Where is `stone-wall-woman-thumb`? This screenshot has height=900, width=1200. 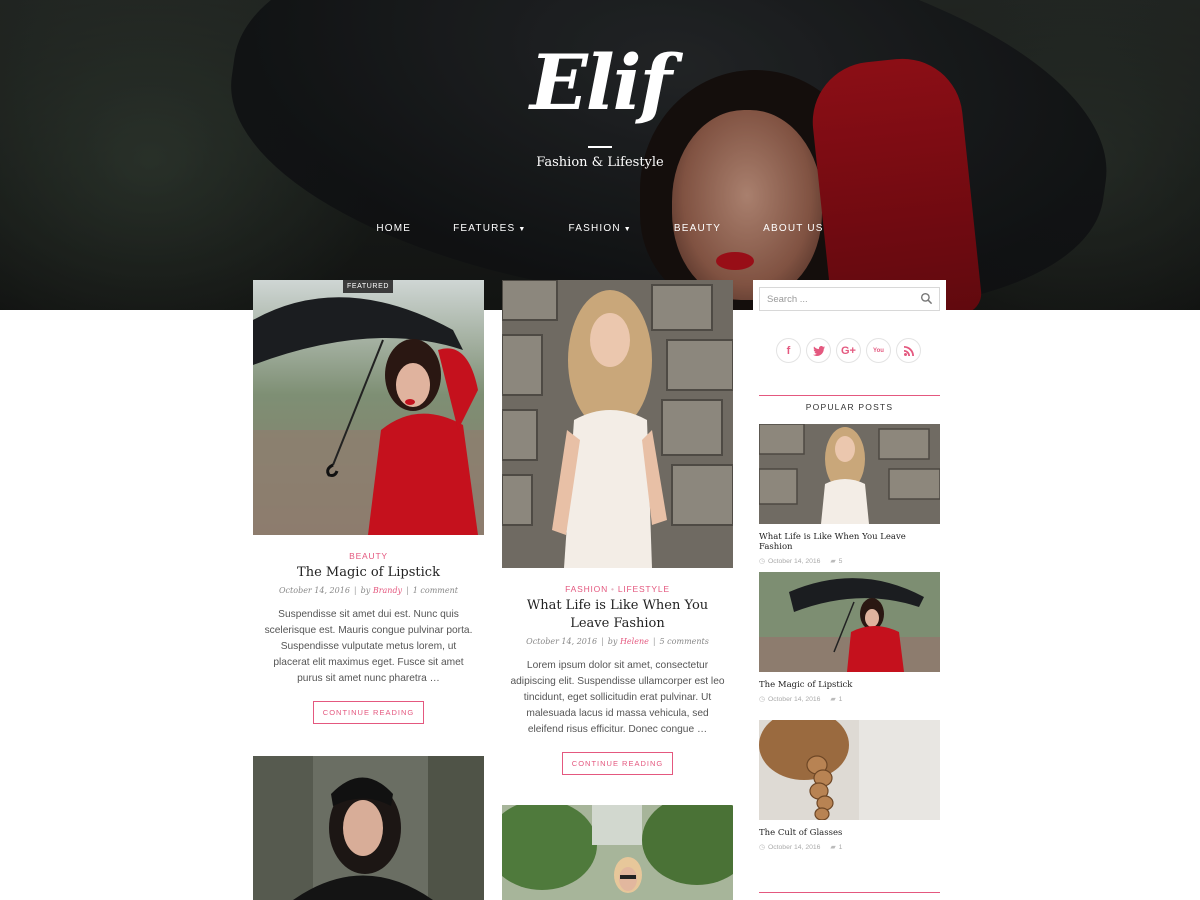
stone-wall-woman-thumb is located at coordinates (849, 474).